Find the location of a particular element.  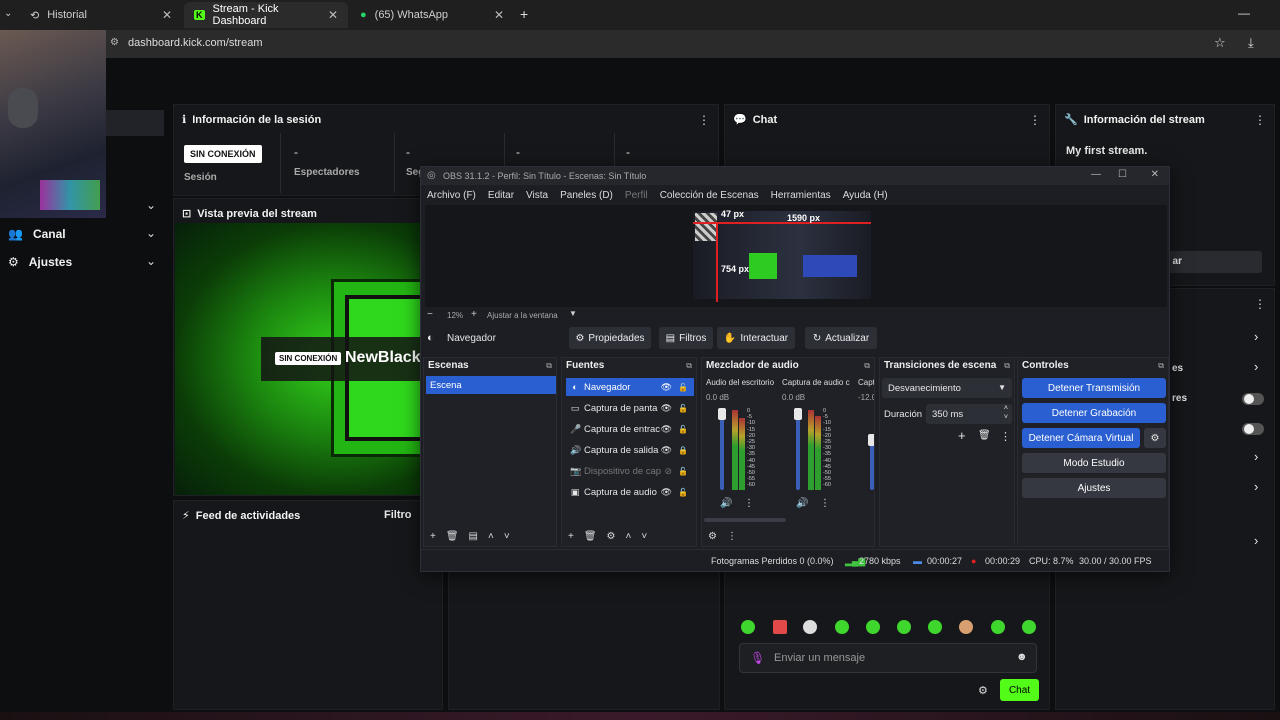

settings-button: Ajustes is located at coordinates (1094, 488).